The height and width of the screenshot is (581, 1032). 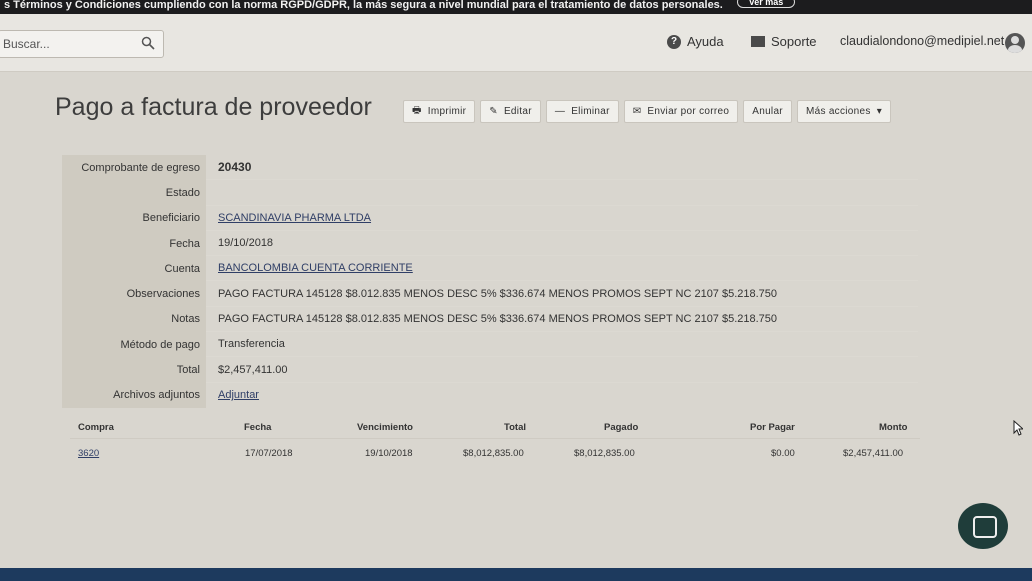 I want to click on field-label: Archivos adjuntos, so click(x=134, y=395).